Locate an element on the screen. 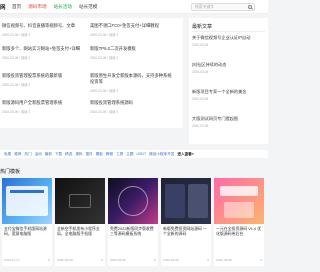  template-date: 2022-11-17 is located at coordinates (12, 260).